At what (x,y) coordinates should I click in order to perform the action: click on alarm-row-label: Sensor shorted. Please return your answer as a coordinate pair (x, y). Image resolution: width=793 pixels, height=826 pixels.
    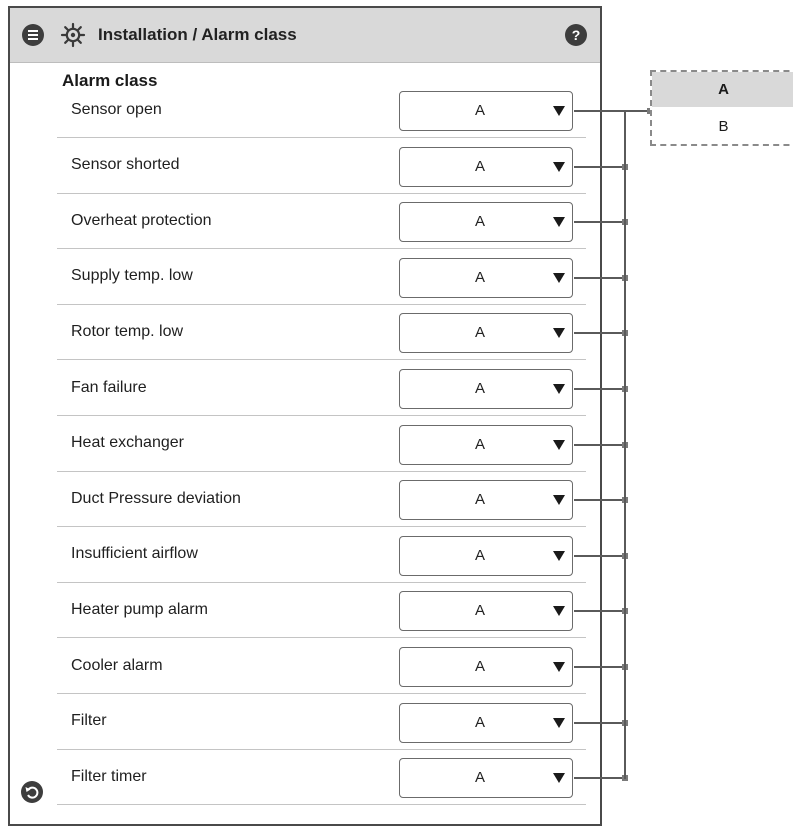
    Looking at the image, I should click on (125, 165).